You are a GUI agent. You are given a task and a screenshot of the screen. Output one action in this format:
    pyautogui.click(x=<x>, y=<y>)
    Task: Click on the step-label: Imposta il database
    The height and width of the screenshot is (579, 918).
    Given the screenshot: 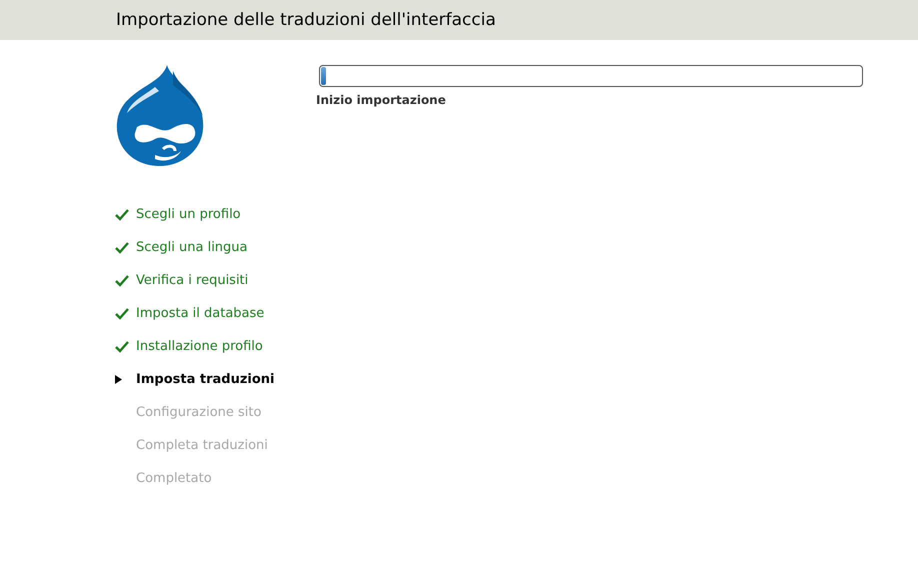 What is the action you would take?
    pyautogui.click(x=200, y=313)
    